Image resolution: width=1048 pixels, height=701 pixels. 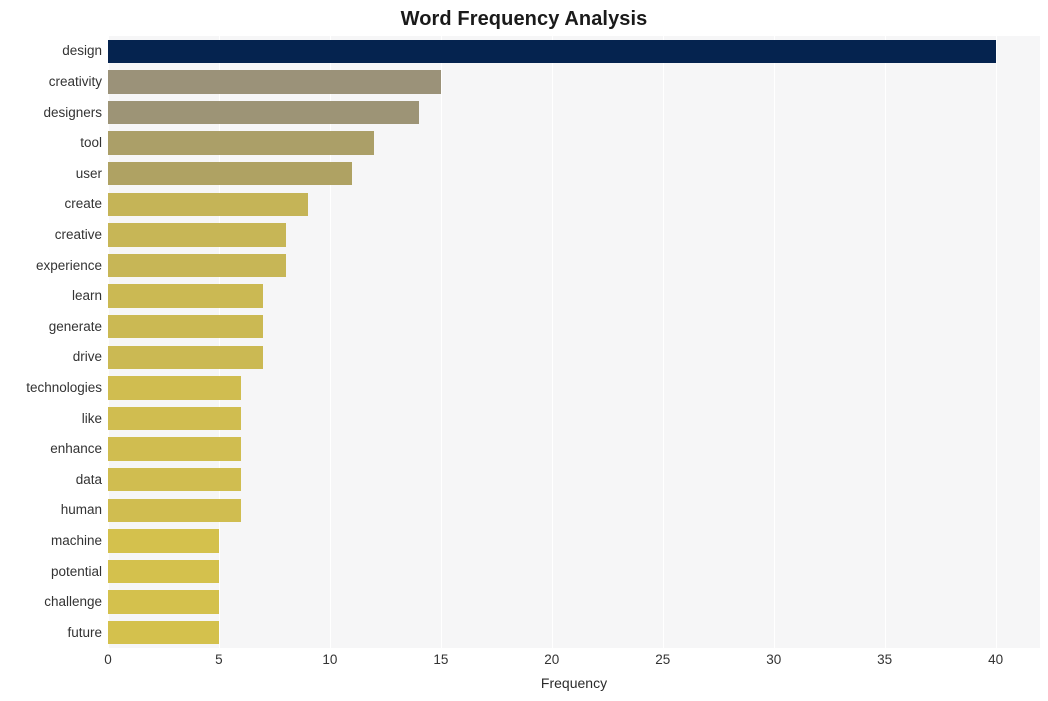 What do you see at coordinates (86, 296) in the screenshot?
I see `y-tick-label-learn: learn` at bounding box center [86, 296].